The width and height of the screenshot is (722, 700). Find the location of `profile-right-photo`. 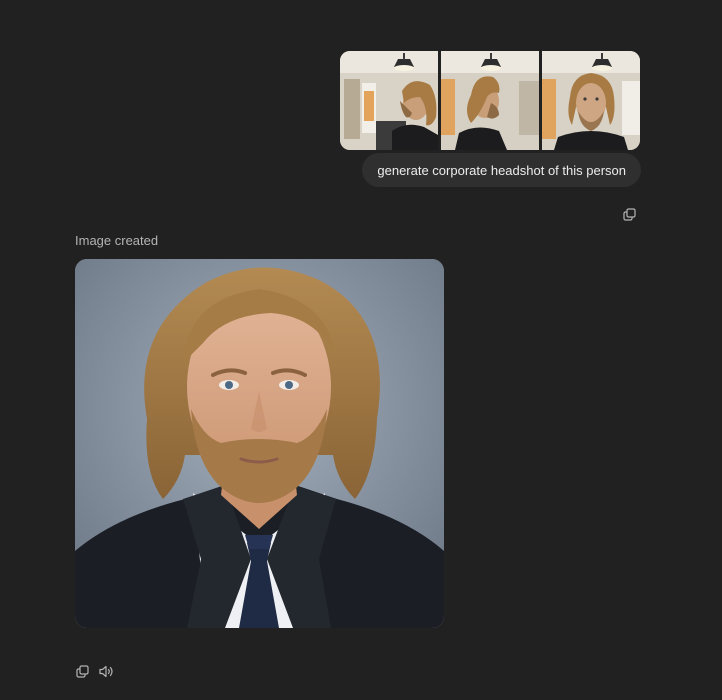

profile-right-photo is located at coordinates (490, 100).